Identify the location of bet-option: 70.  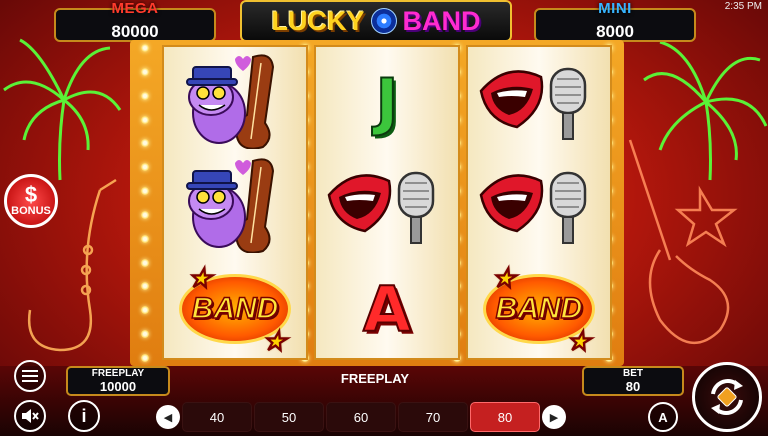
(433, 417).